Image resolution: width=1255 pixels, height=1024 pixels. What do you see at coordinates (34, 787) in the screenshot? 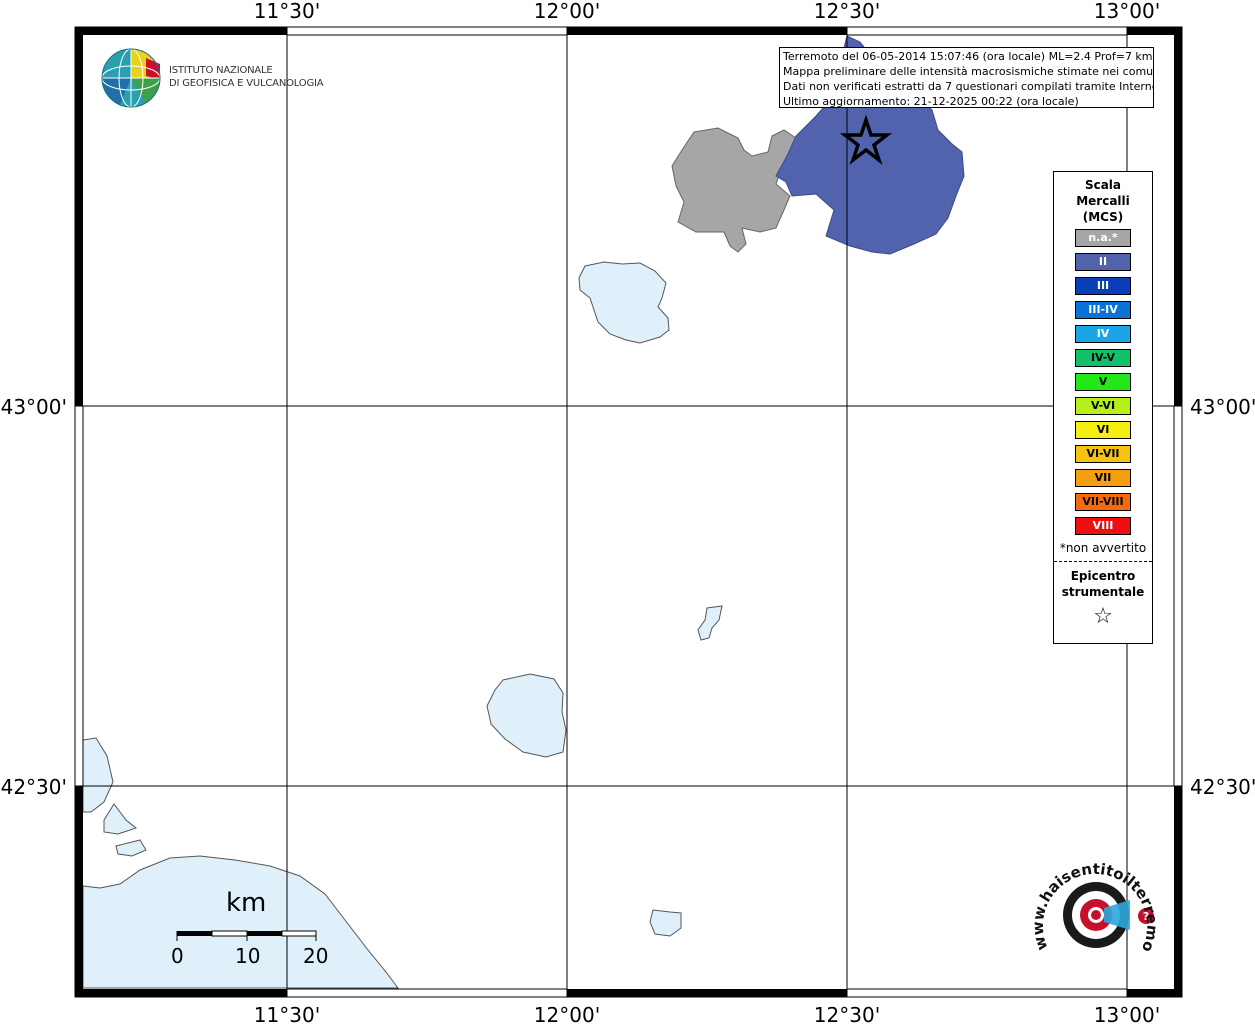
I see `lat-label-left: 42°30'` at bounding box center [34, 787].